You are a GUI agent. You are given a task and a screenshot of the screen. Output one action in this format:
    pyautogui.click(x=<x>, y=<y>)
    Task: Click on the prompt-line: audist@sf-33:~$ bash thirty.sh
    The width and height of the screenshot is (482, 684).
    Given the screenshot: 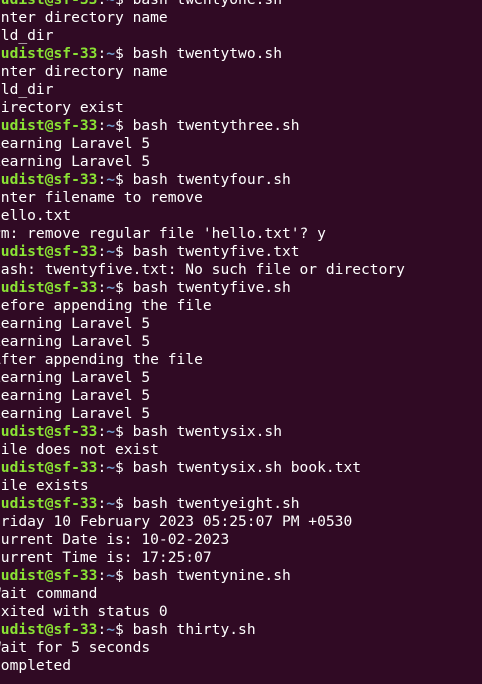 What is the action you would take?
    pyautogui.click(x=202, y=630)
    